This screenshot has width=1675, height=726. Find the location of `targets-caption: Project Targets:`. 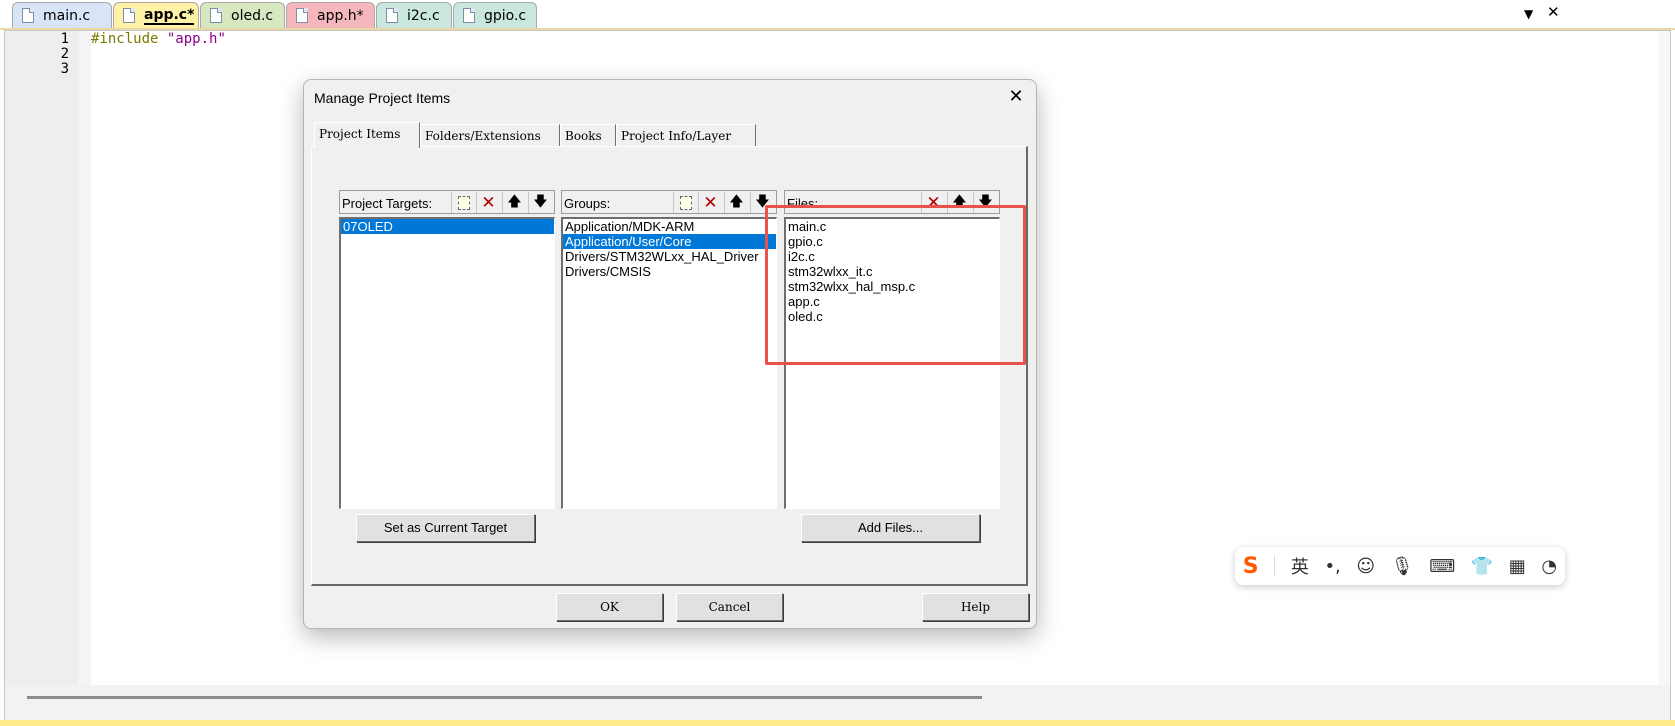

targets-caption: Project Targets: is located at coordinates (387, 203).